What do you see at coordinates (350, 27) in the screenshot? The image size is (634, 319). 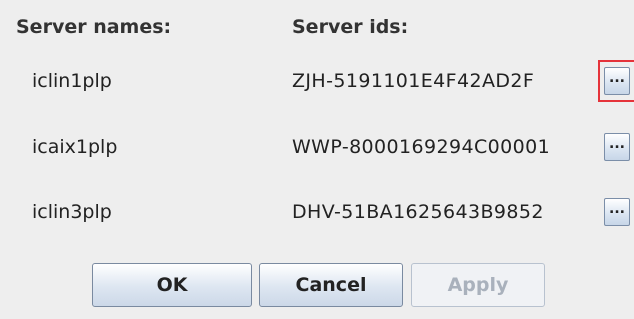 I see `server-ids-header: Server ids:` at bounding box center [350, 27].